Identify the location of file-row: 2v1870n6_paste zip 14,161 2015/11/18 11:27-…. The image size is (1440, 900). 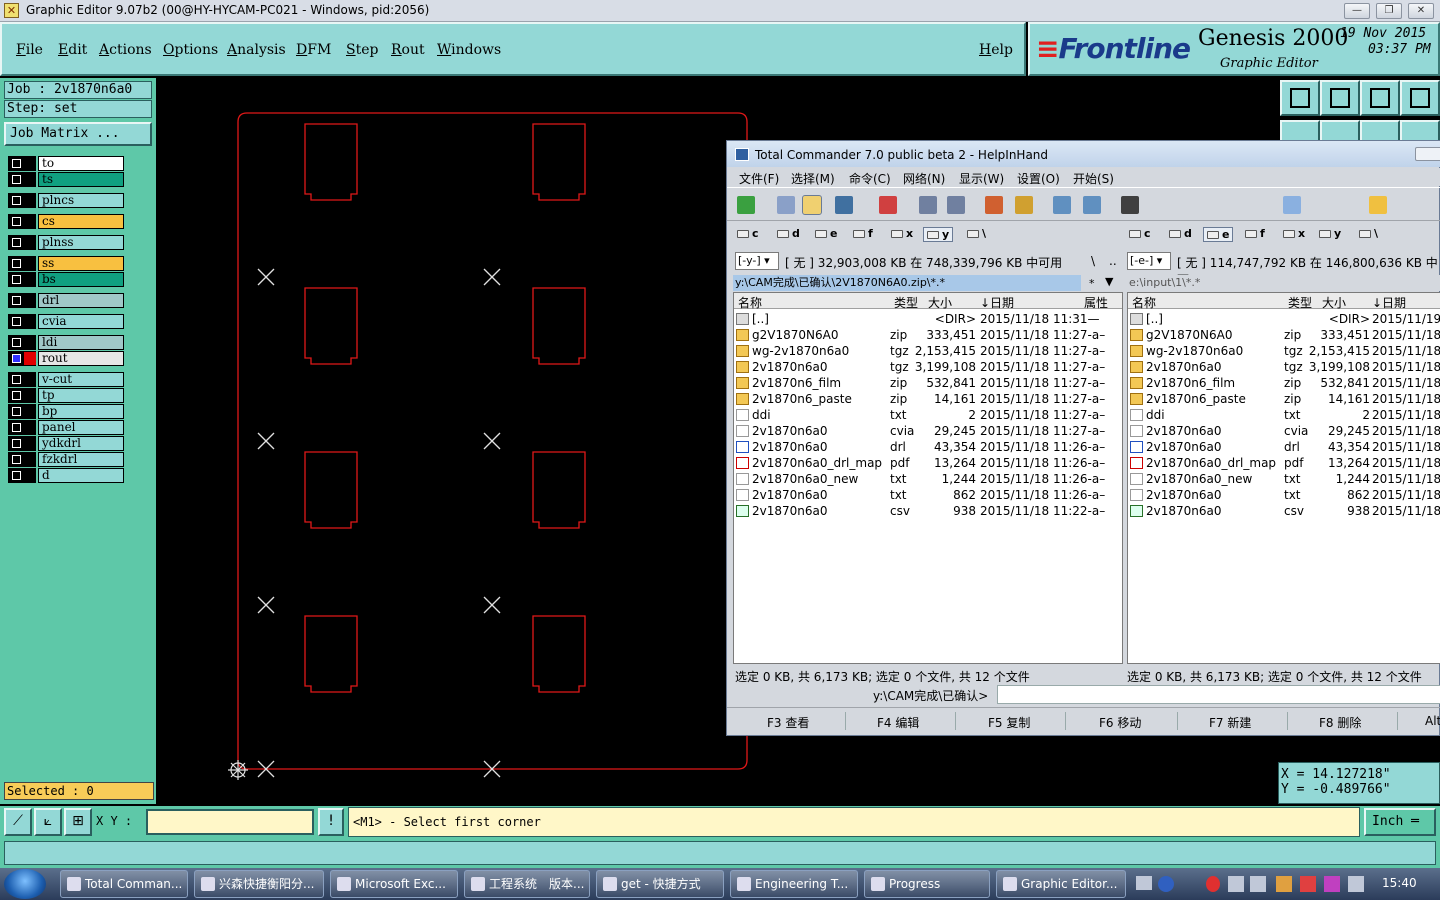
(928, 399).